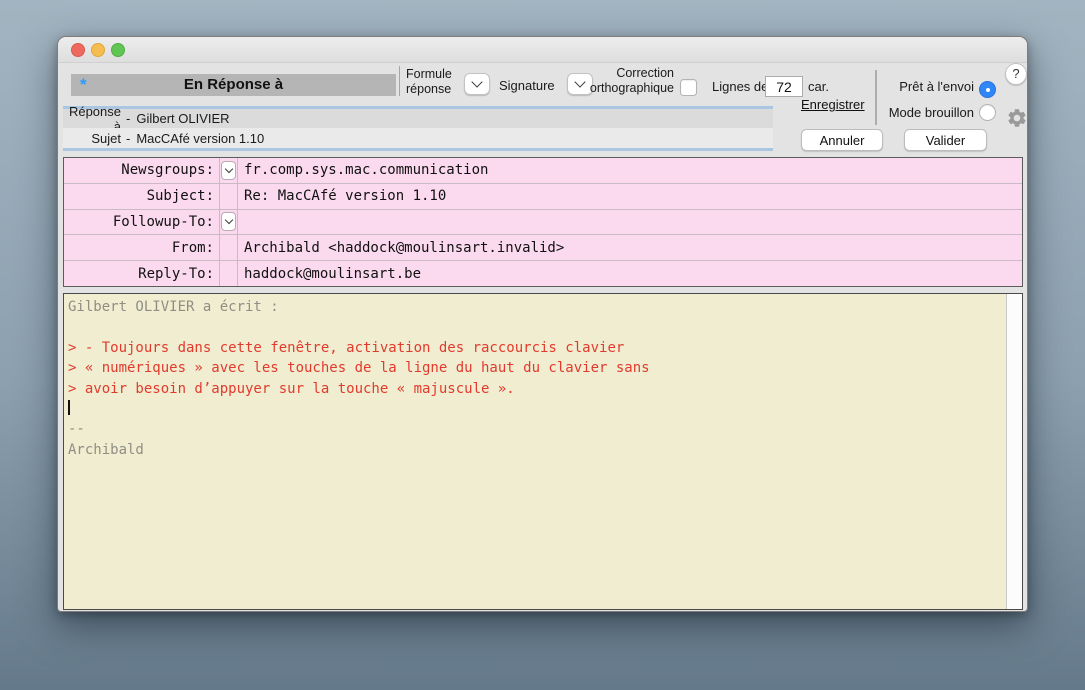 The height and width of the screenshot is (690, 1085). I want to click on mode-brouillon-label: Mode brouillon, so click(931, 112).